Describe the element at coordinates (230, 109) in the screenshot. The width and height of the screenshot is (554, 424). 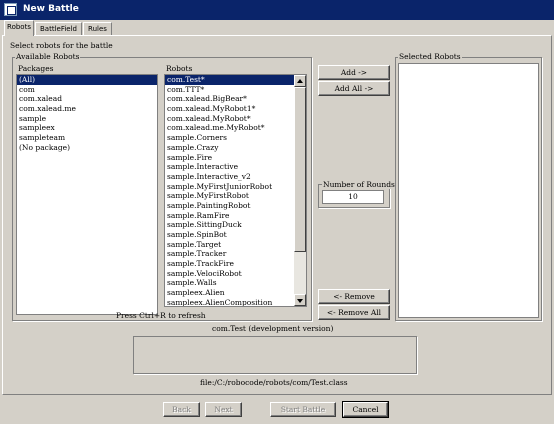
I see `robot-list-item: com.xalead.MyRobot1*` at that location.